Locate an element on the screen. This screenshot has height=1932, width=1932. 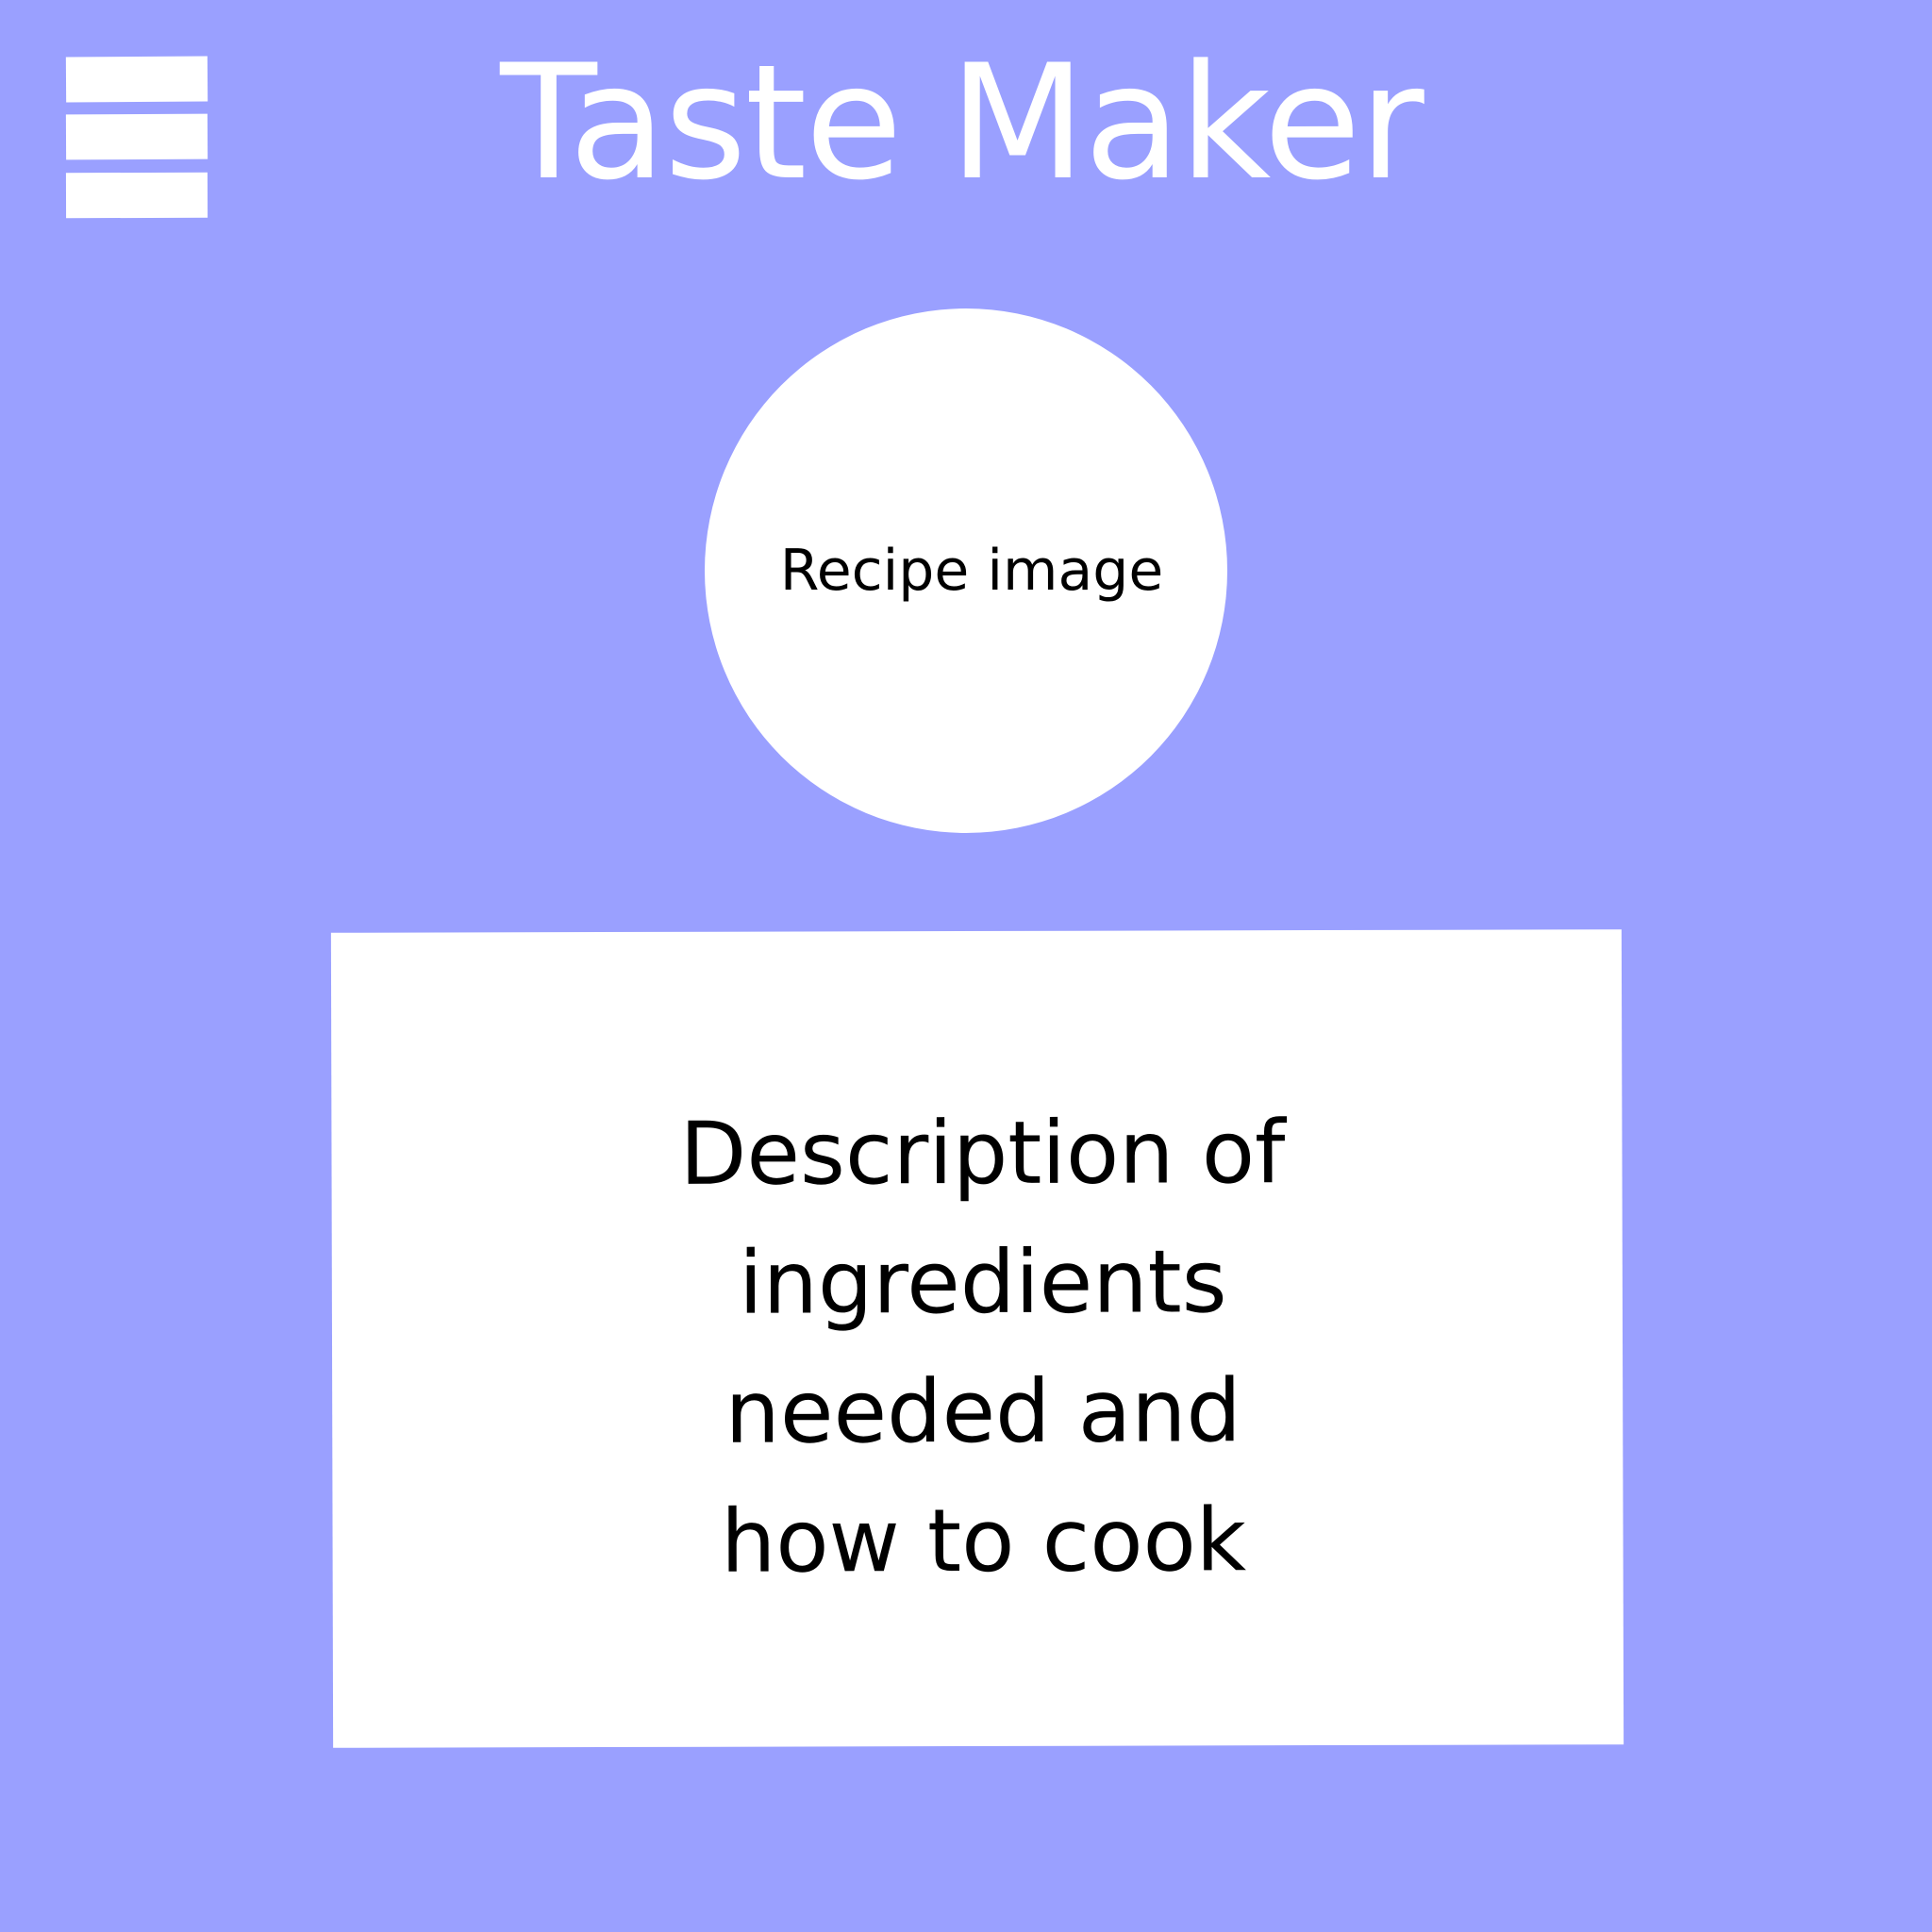
recipe-image-label: Recipe image is located at coordinates (971, 571).